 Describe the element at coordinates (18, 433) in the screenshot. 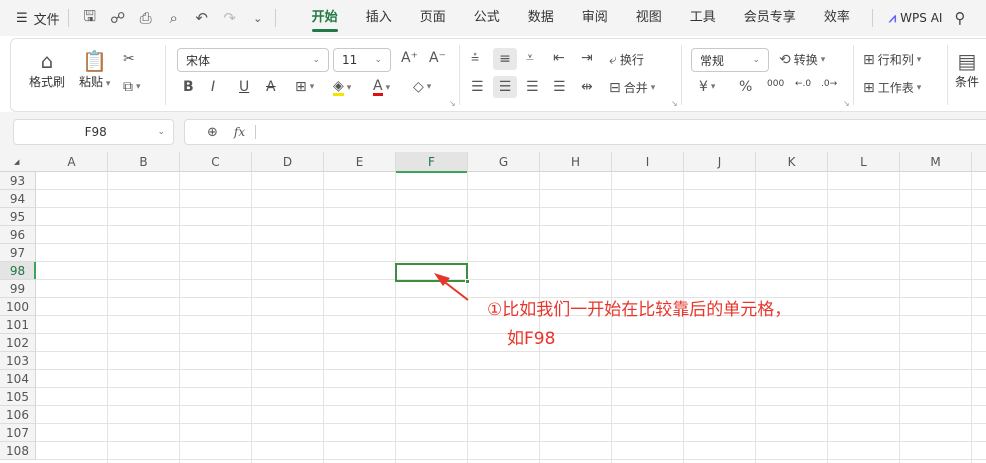

I see `row-header: 107` at that location.